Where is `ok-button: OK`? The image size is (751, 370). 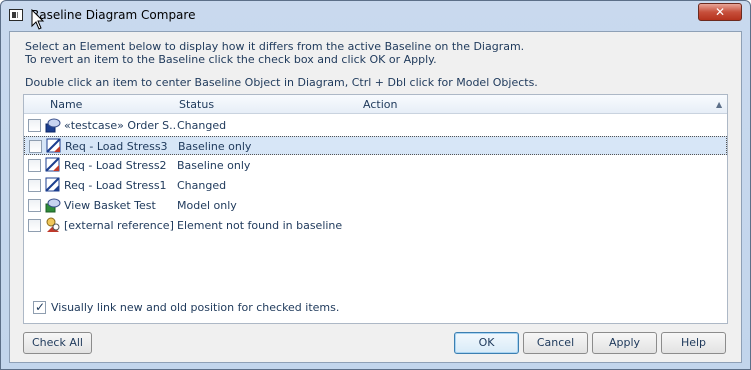
ok-button: OK is located at coordinates (486, 343).